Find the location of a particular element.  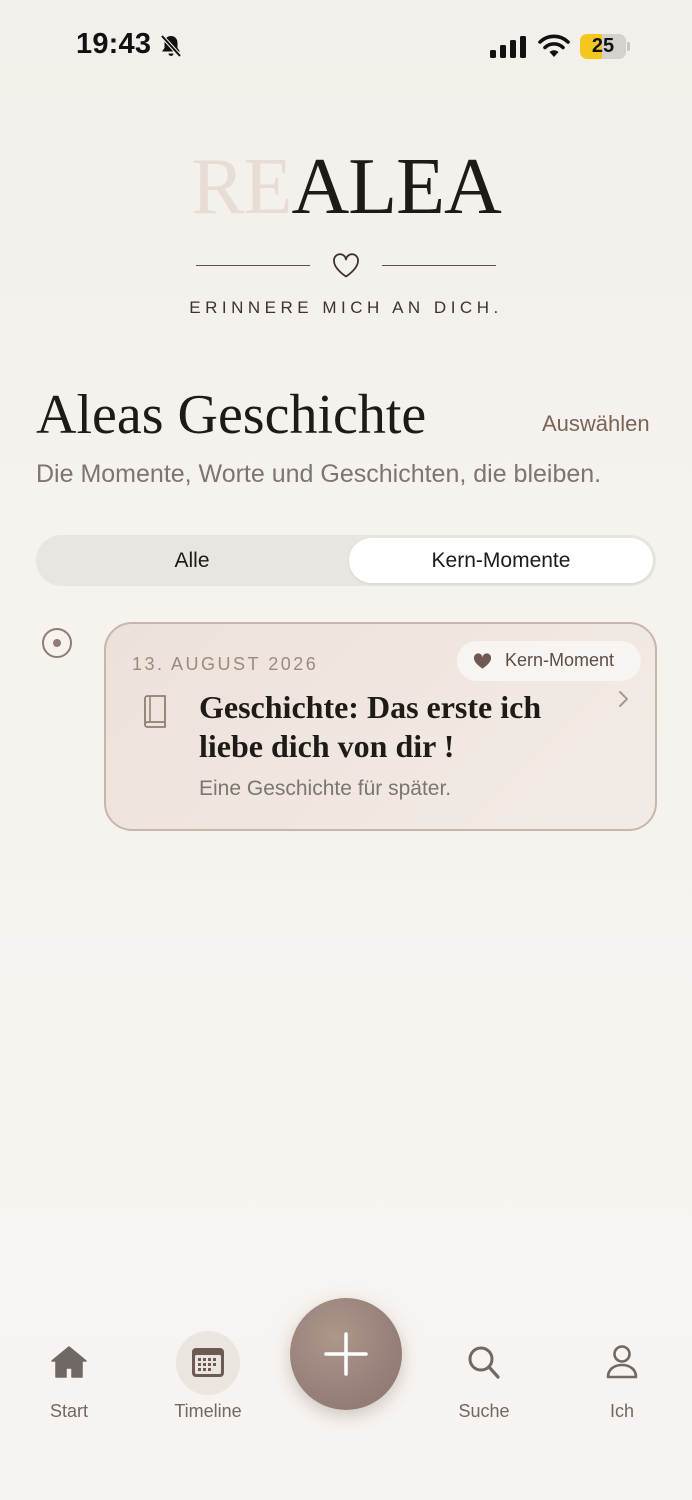

badge-label: Kern-Moment is located at coordinates (560, 660).